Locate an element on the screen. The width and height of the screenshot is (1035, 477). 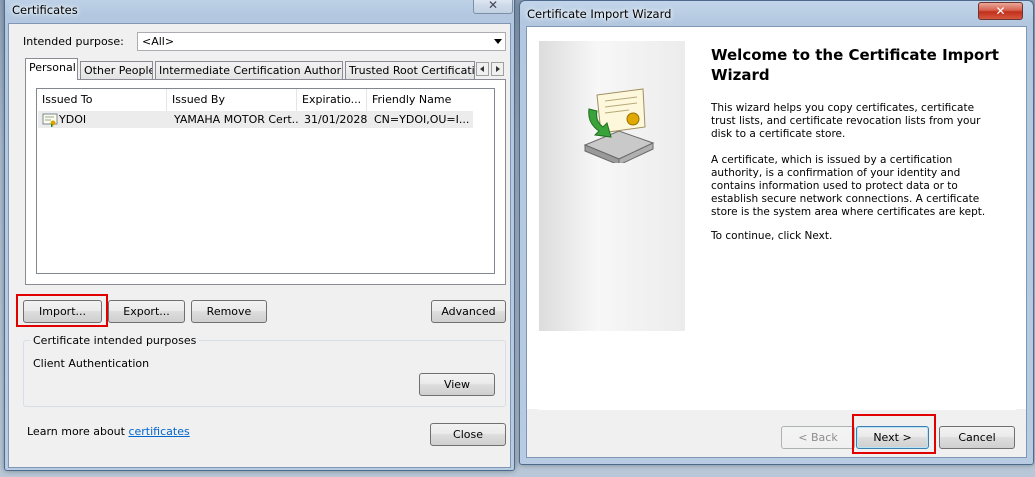
certificates-window-title: Certificates is located at coordinates (45, 10).